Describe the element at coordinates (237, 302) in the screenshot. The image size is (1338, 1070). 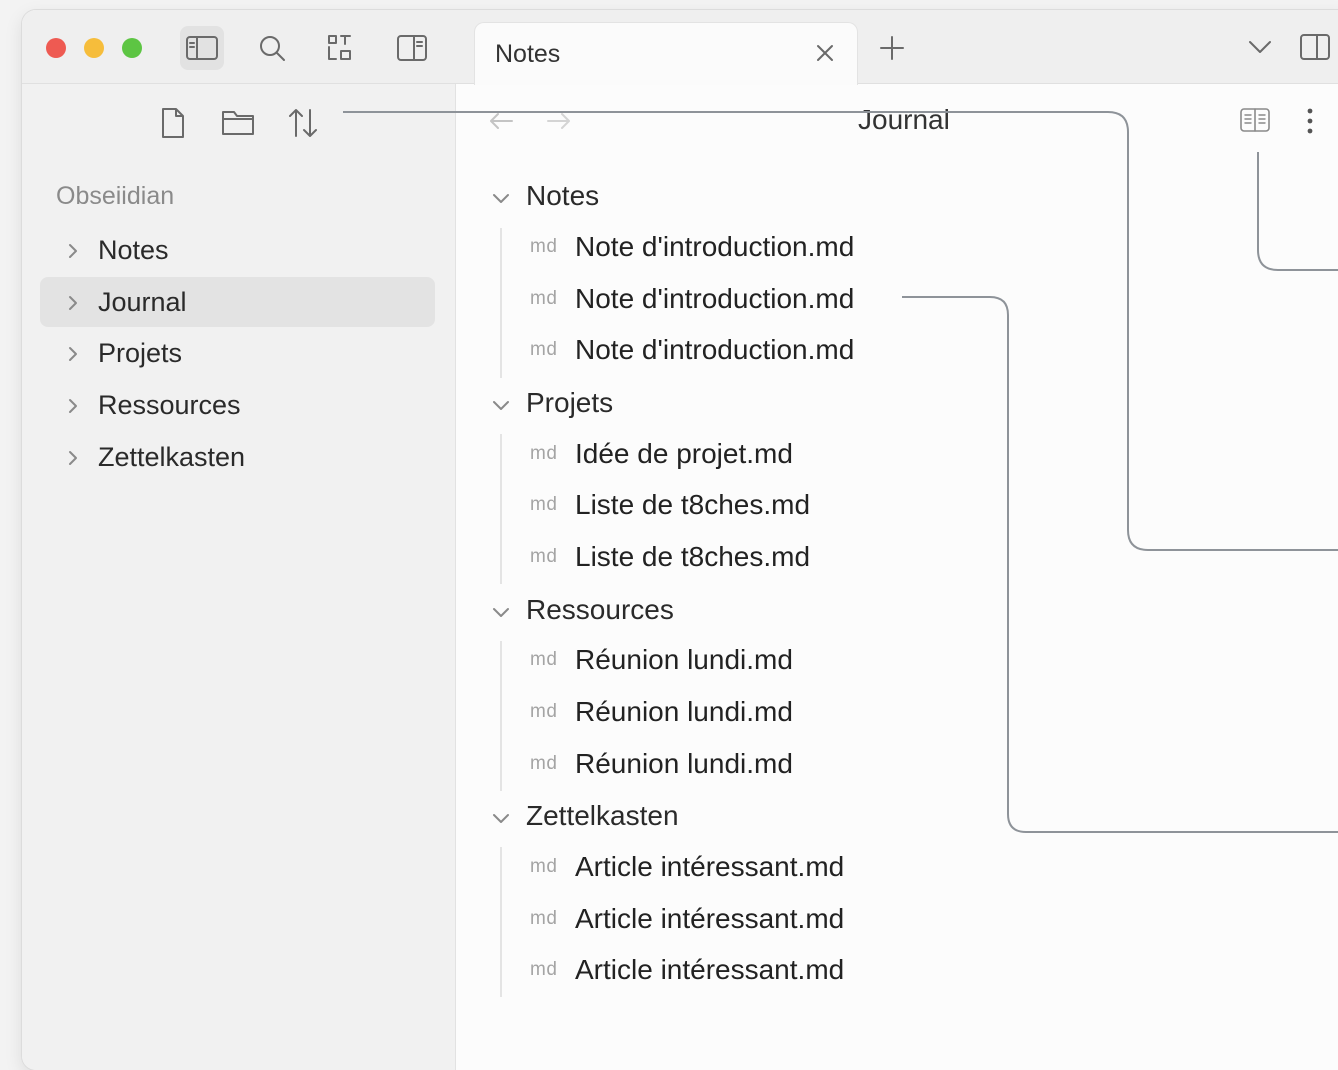
I see `sidebar-item-journal: Journal` at that location.